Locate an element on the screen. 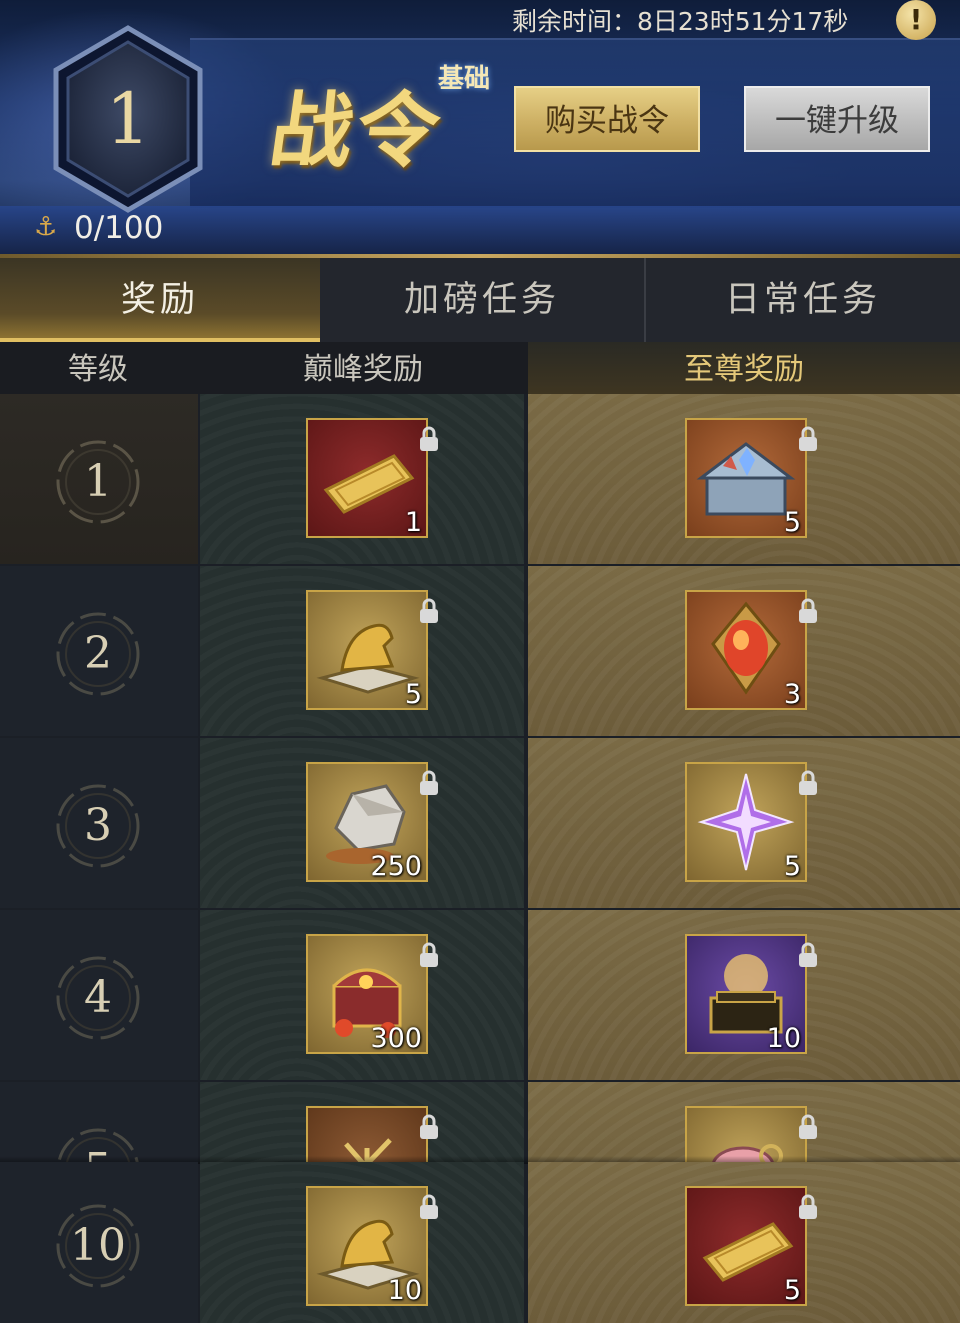  alert-icon: ! is located at coordinates (916, 20).